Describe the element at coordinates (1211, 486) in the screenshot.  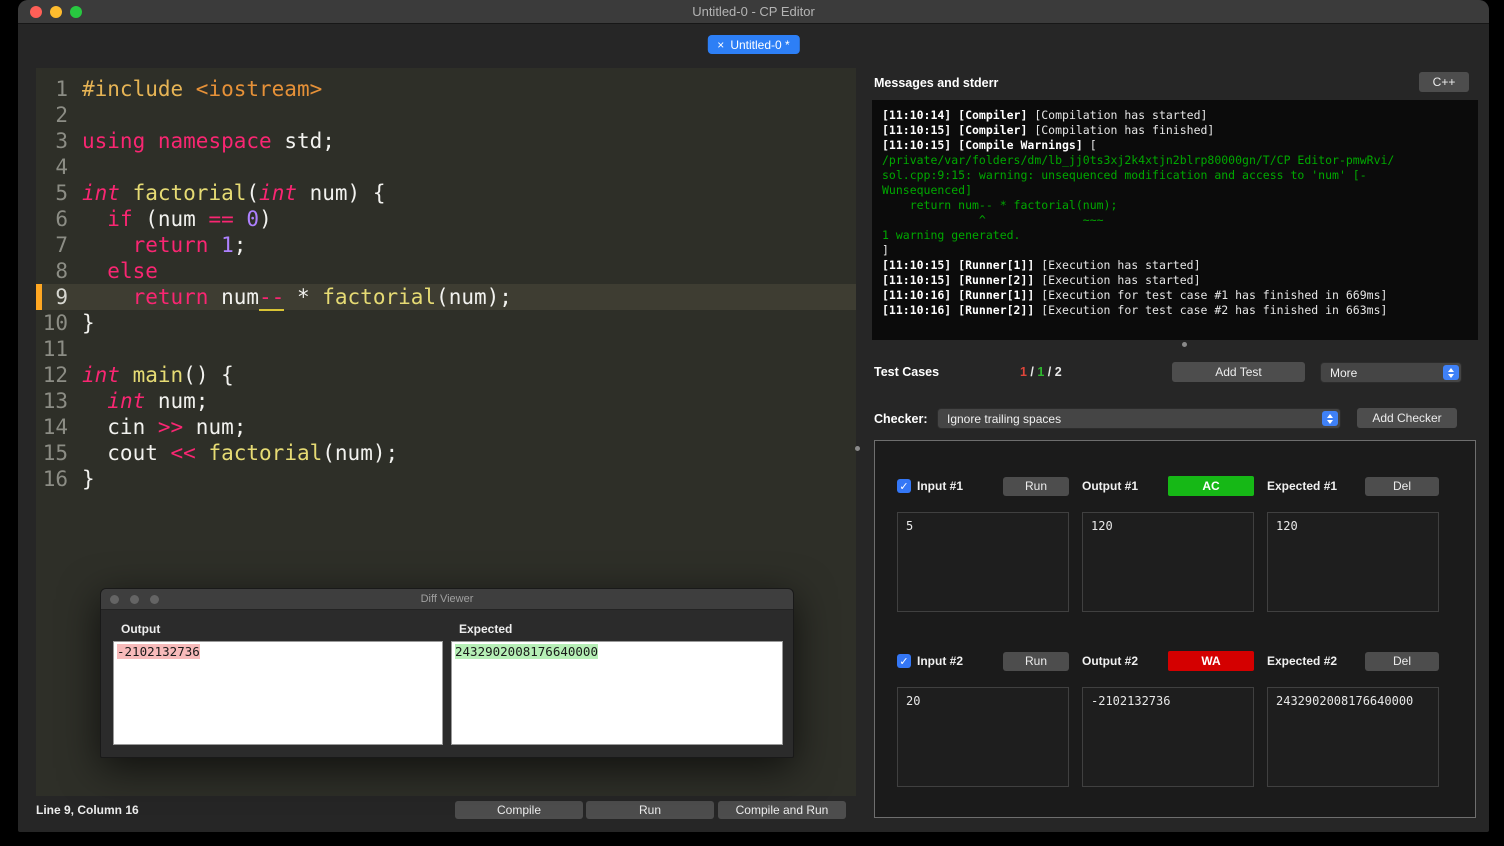
I see `verdict-1-badge: AC` at that location.